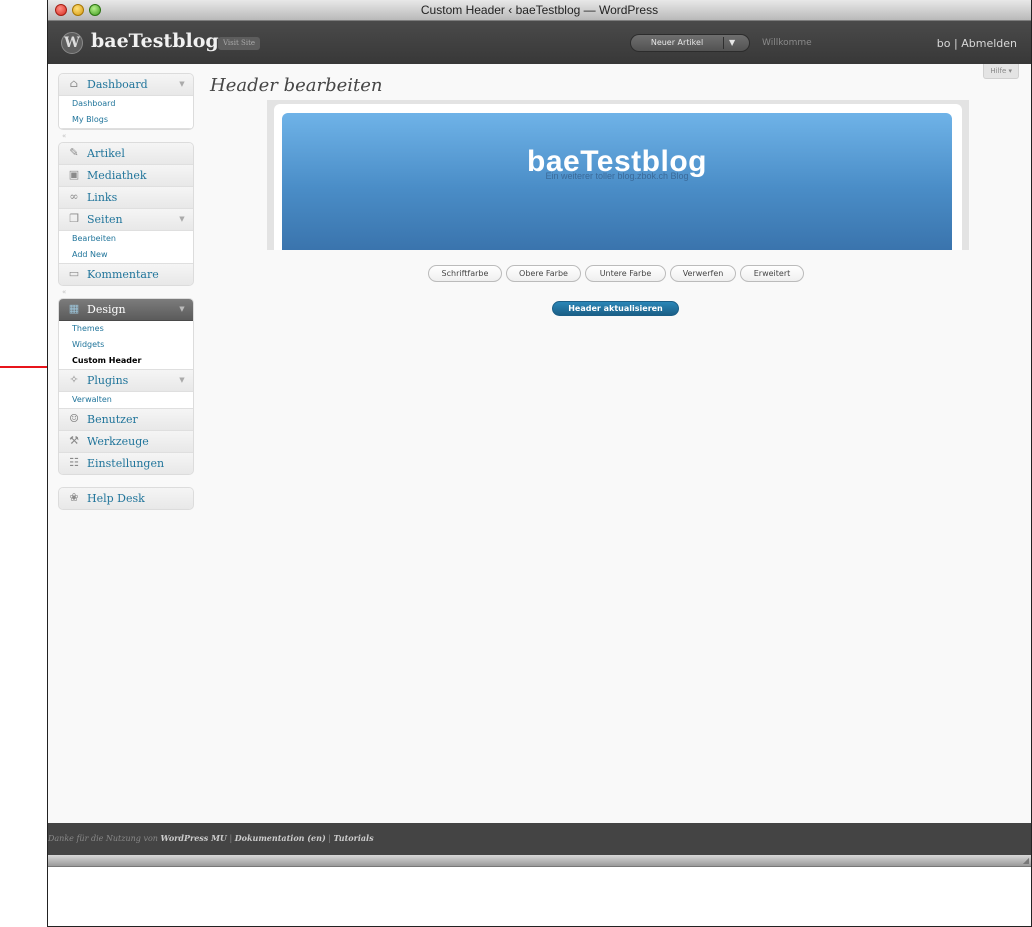  I want to click on menu-item-design: ▦ Design ▼, so click(126, 310).